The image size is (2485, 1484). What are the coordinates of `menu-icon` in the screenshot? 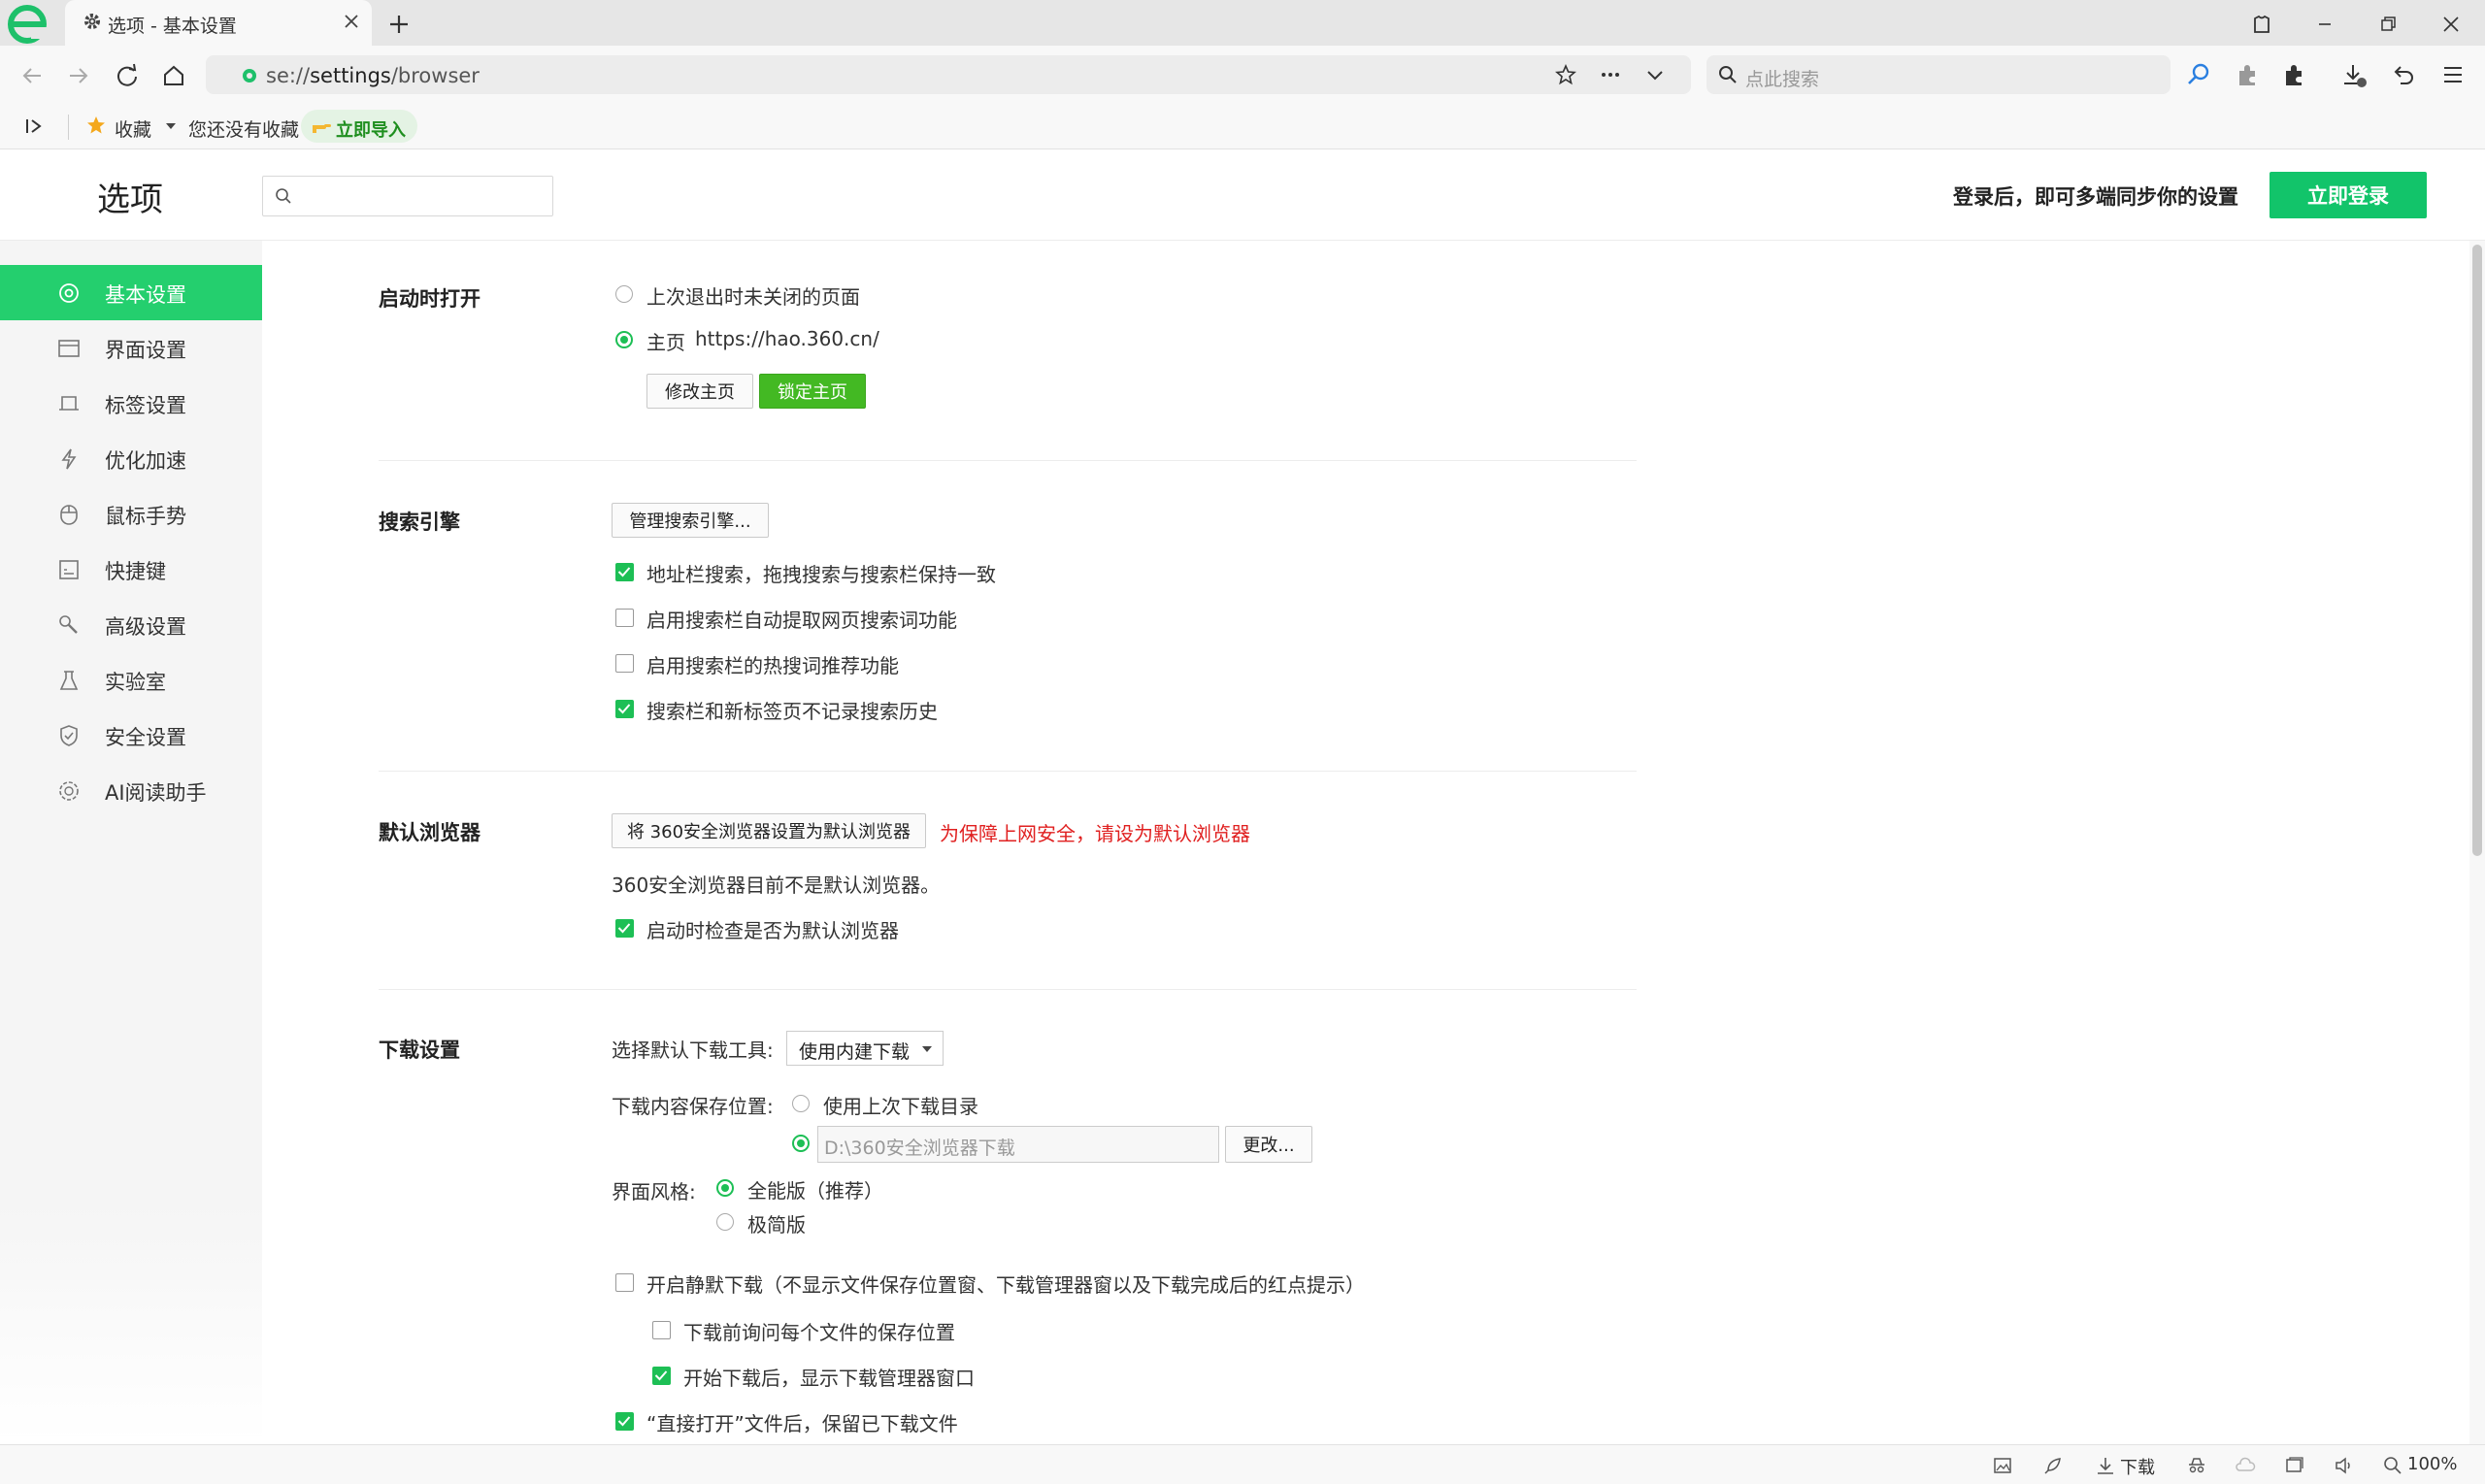 It's located at (2453, 74).